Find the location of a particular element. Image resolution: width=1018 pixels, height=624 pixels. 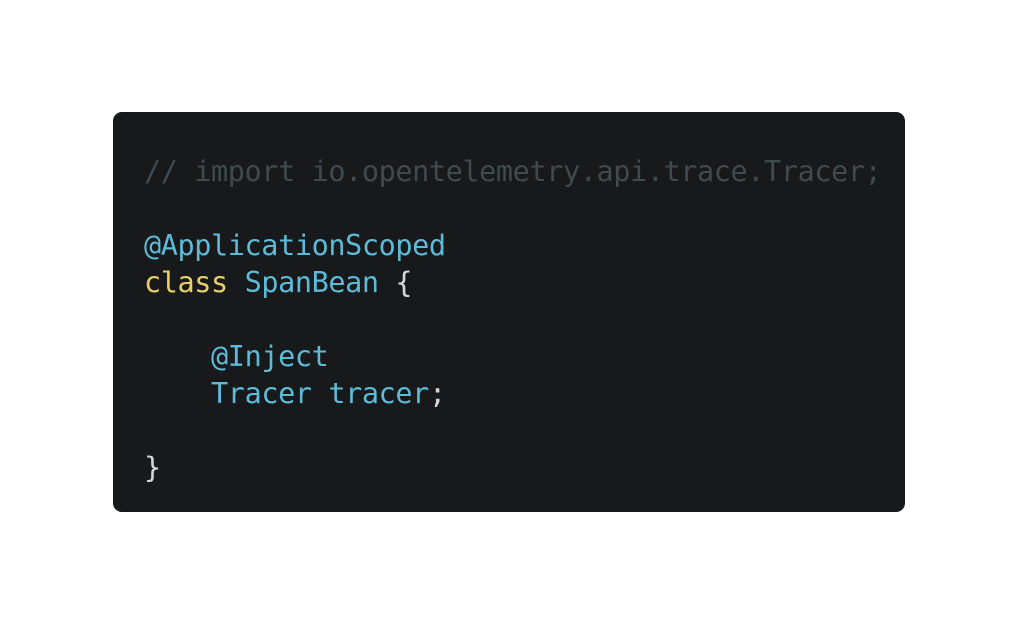

semicolon: ; is located at coordinates (437, 393).